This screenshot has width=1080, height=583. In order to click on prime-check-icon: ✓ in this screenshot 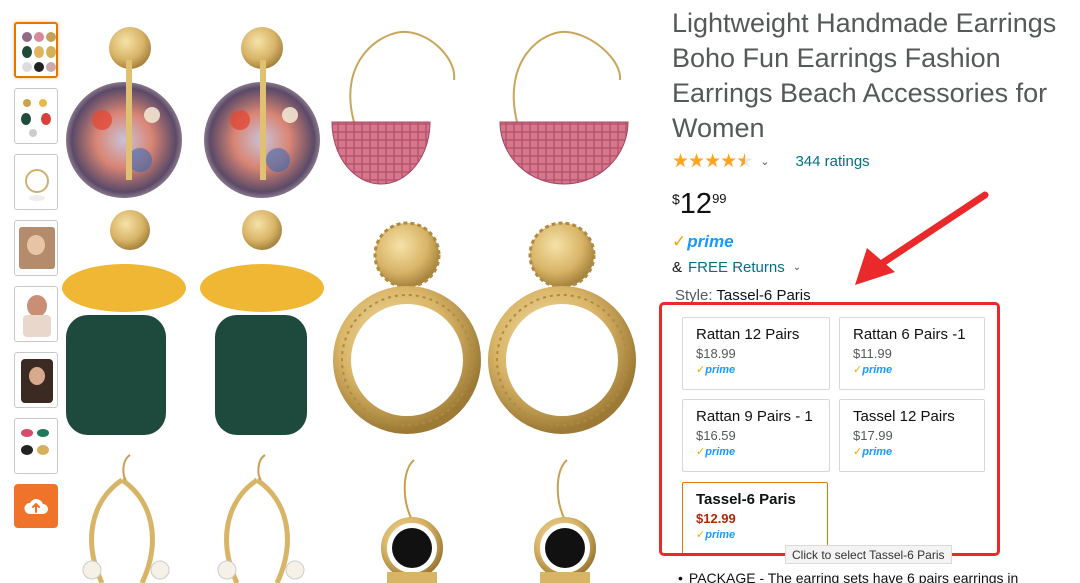, I will do `click(679, 241)`.